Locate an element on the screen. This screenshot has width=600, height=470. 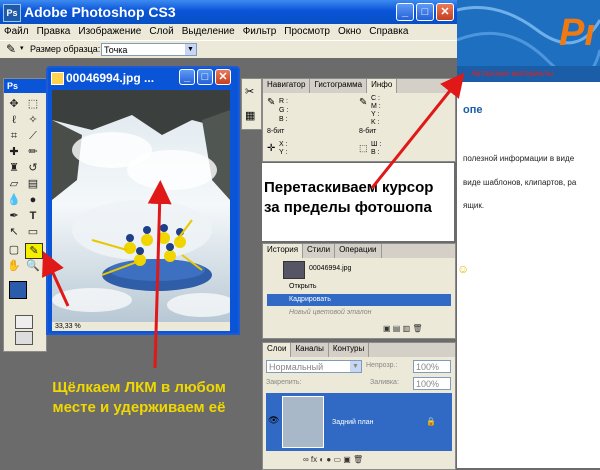
arrow-to-eyedropper is located at coordinates (56, 279).